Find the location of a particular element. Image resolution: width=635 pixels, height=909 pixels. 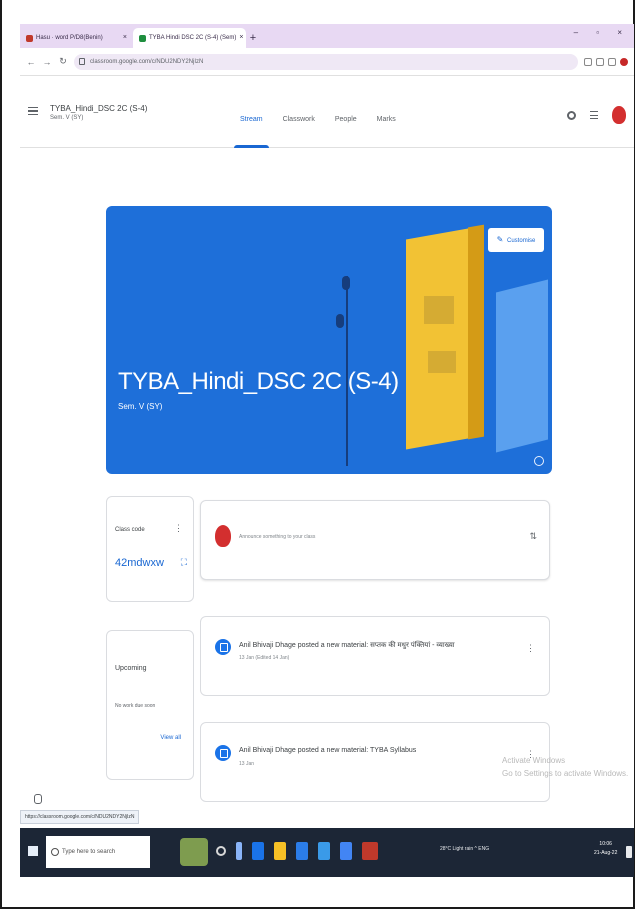

upcoming-card: Upcoming No work due soon View all is located at coordinates (150, 705).